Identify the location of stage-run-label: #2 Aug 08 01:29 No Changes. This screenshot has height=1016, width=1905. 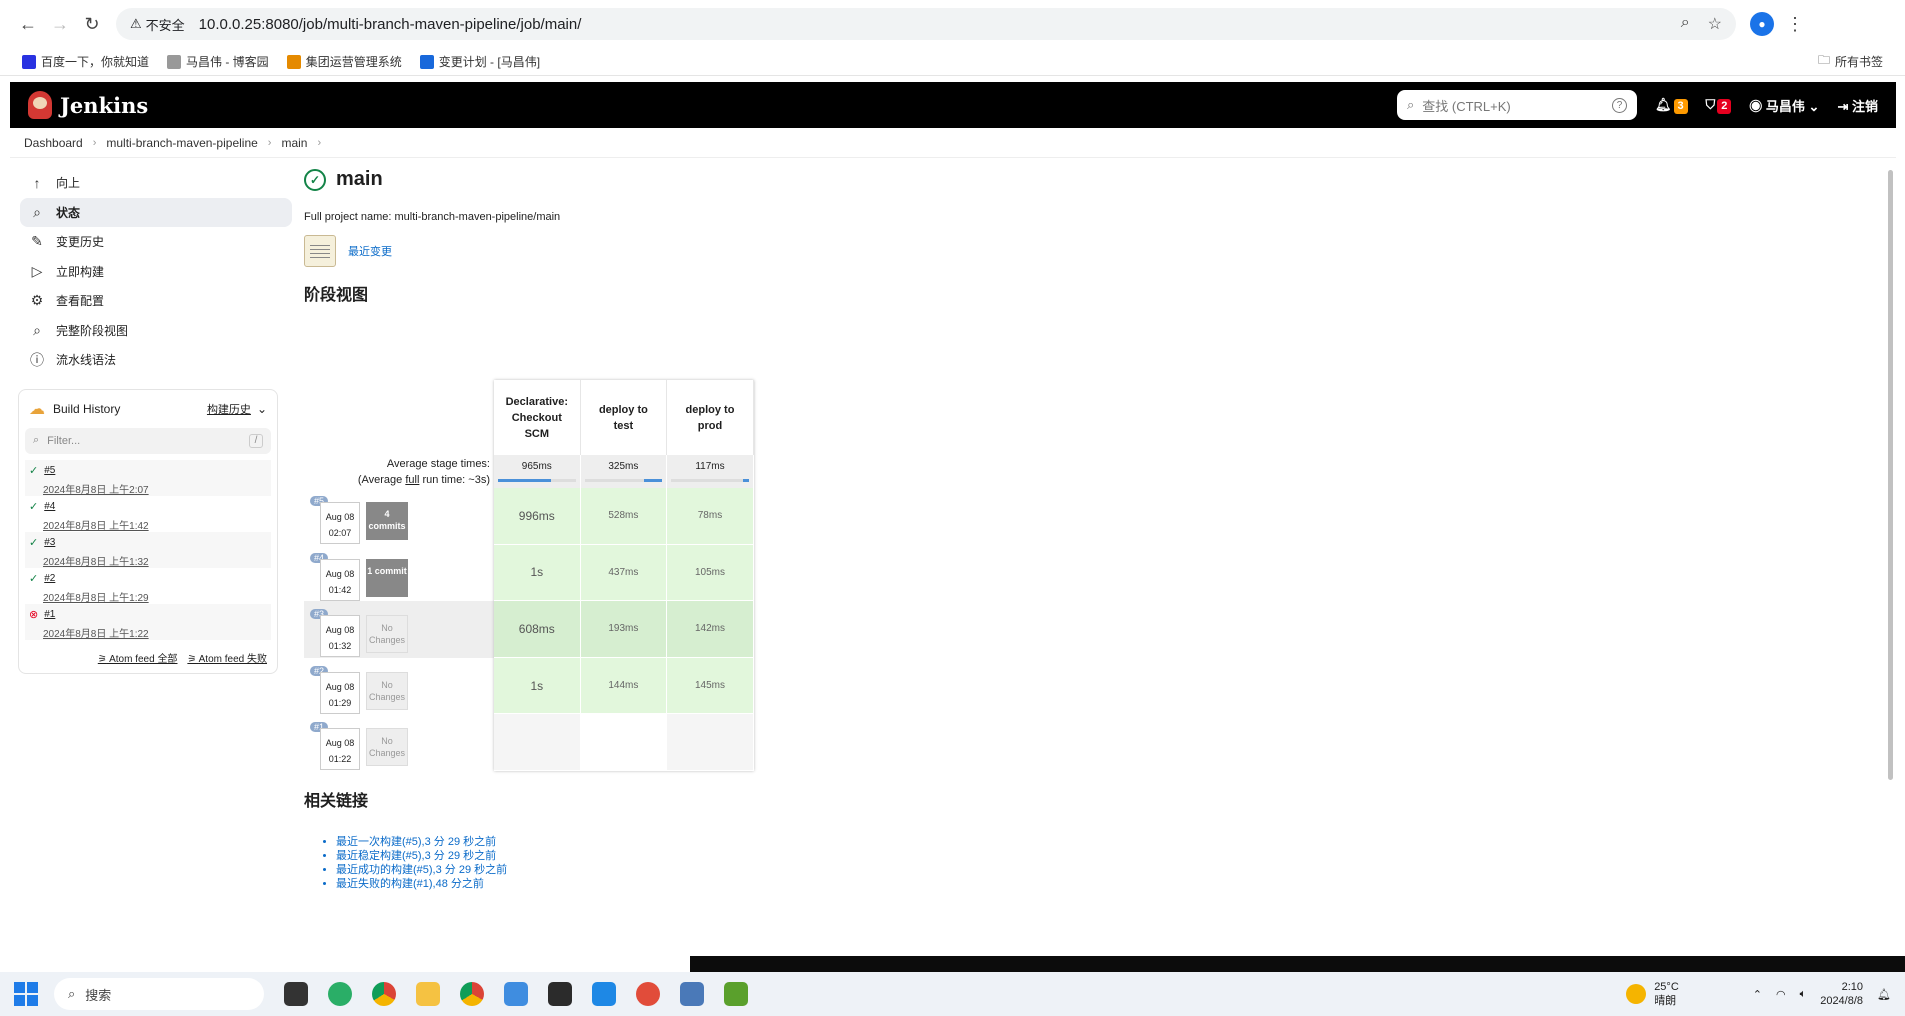
(399, 686).